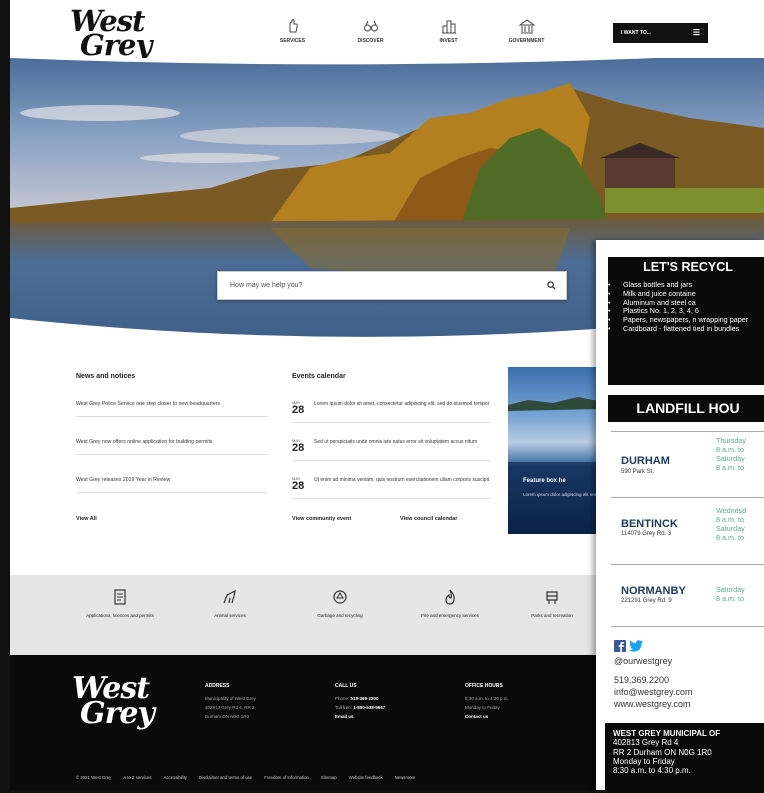 The width and height of the screenshot is (764, 793). Describe the element at coordinates (653, 692) in the screenshot. I see `flyer-email: info@westgrey.com` at that location.